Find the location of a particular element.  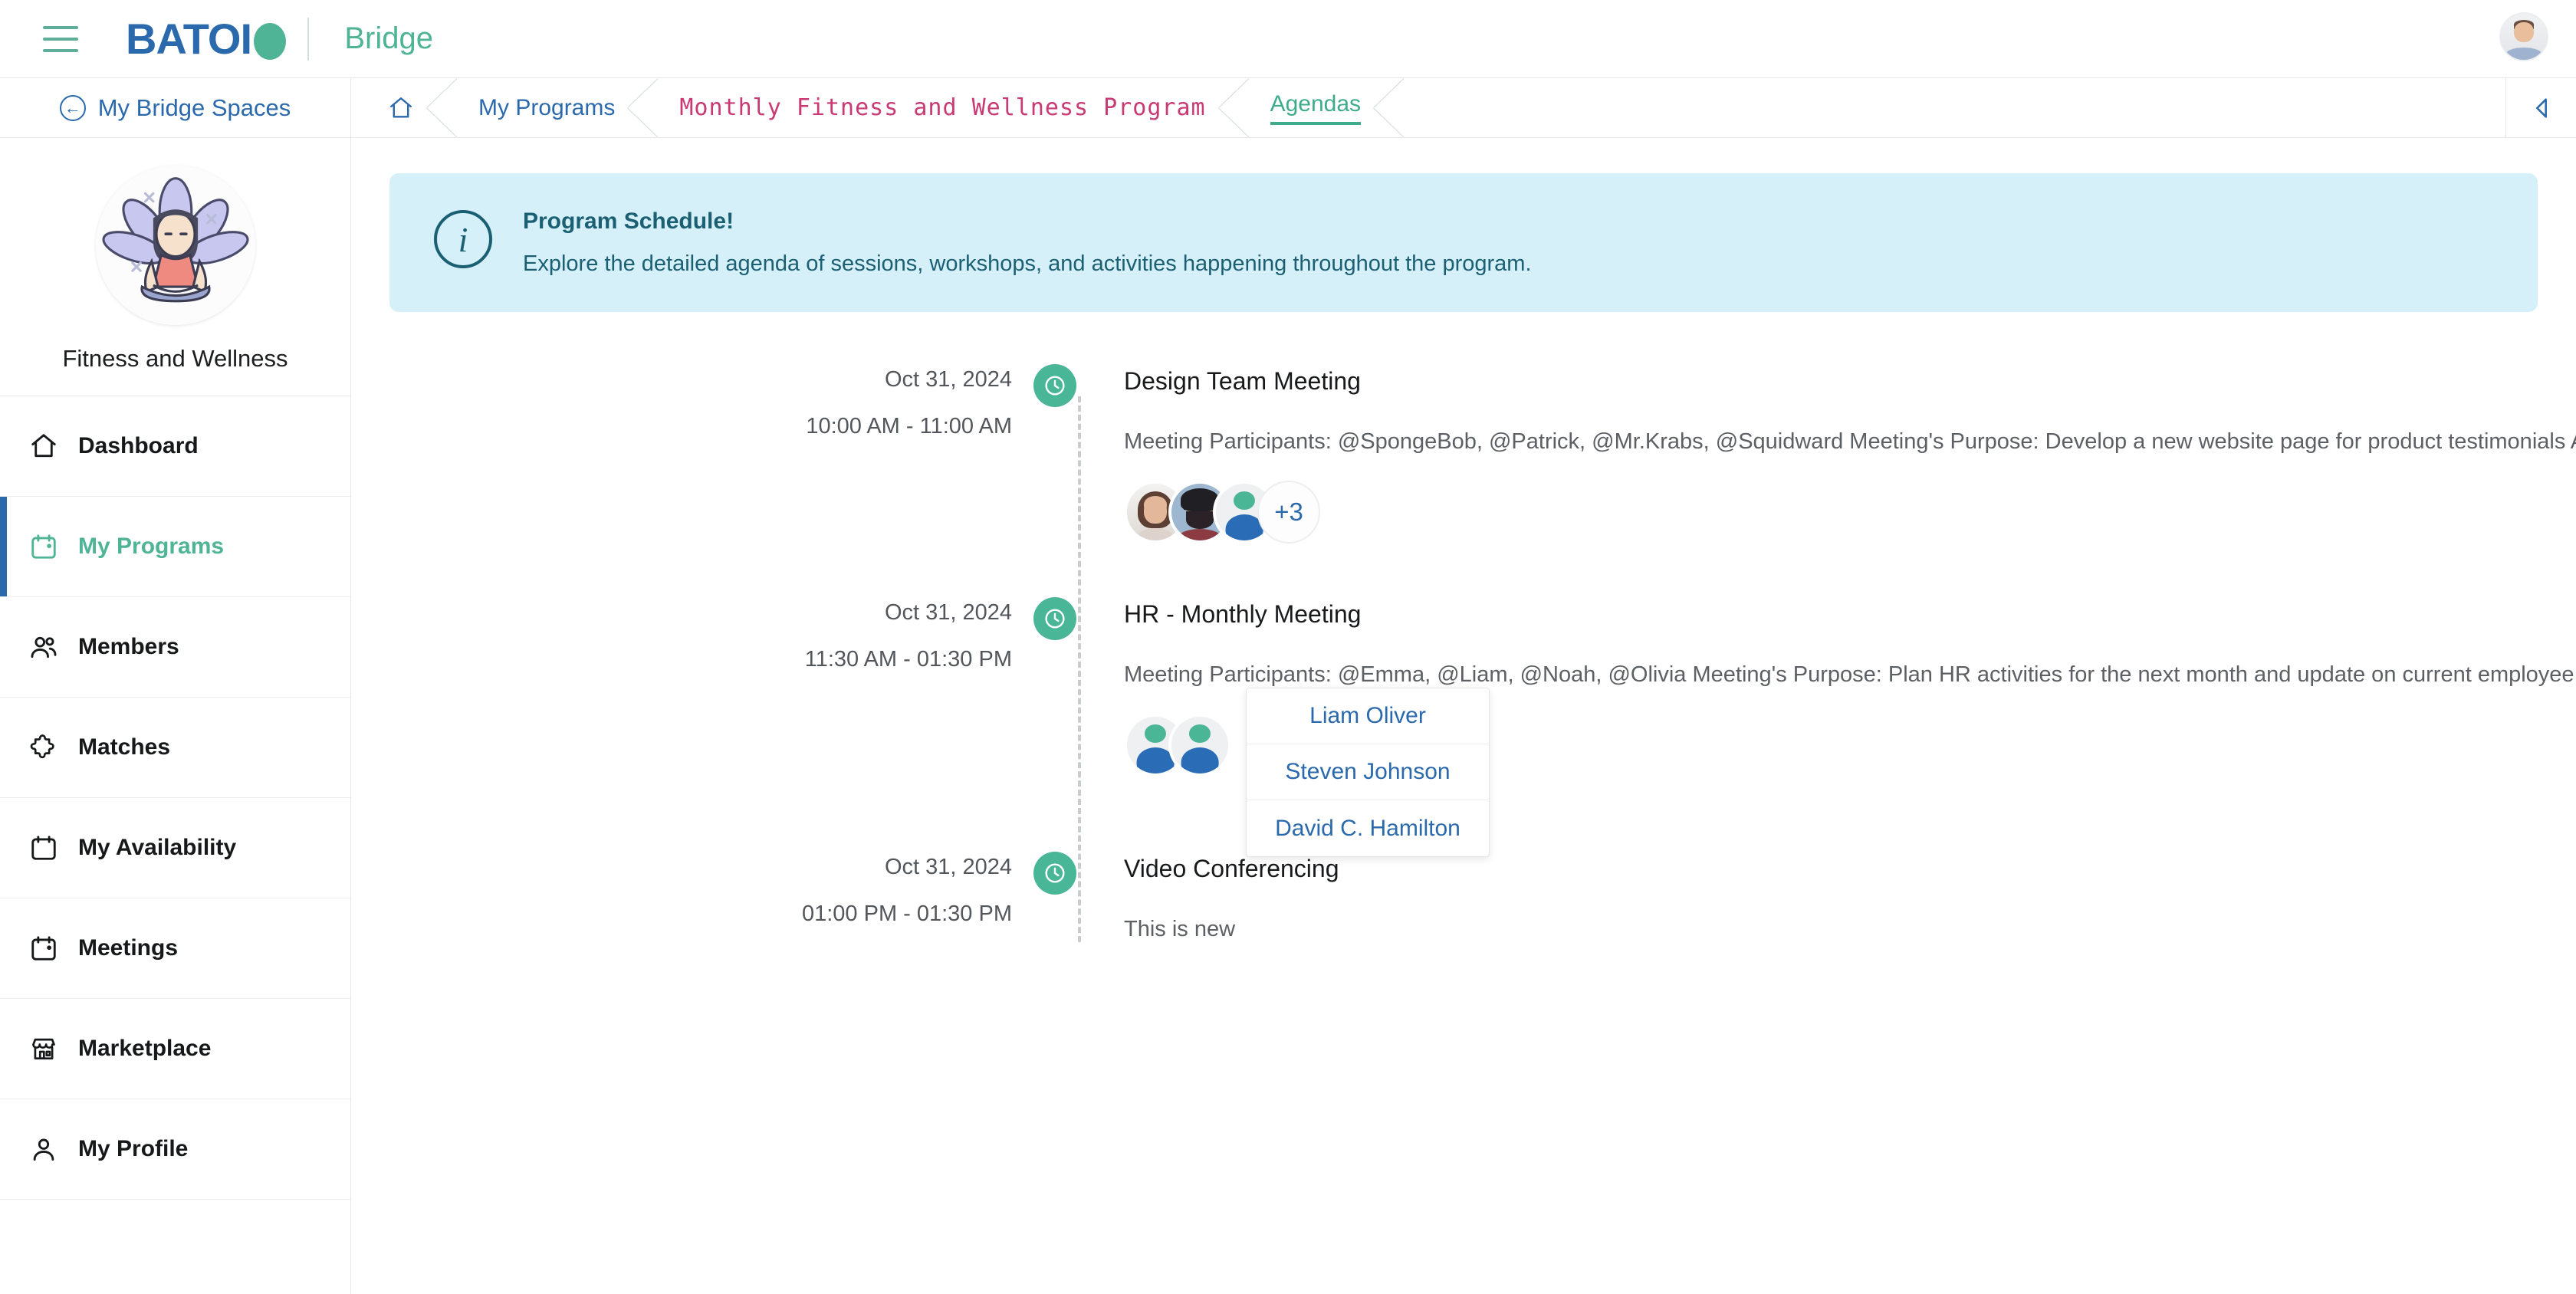

sidebar-item-label: My Profile is located at coordinates (133, 1148).